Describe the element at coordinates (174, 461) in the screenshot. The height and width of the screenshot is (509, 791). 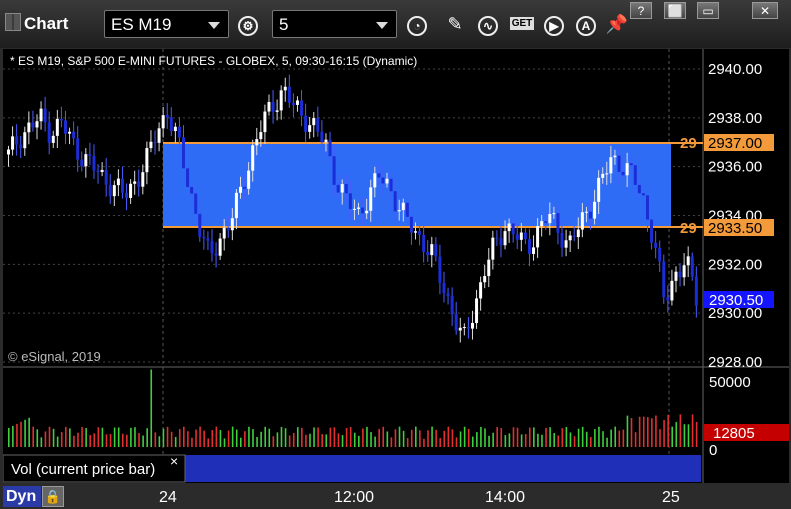
I see `close-study-icon: ×` at that location.